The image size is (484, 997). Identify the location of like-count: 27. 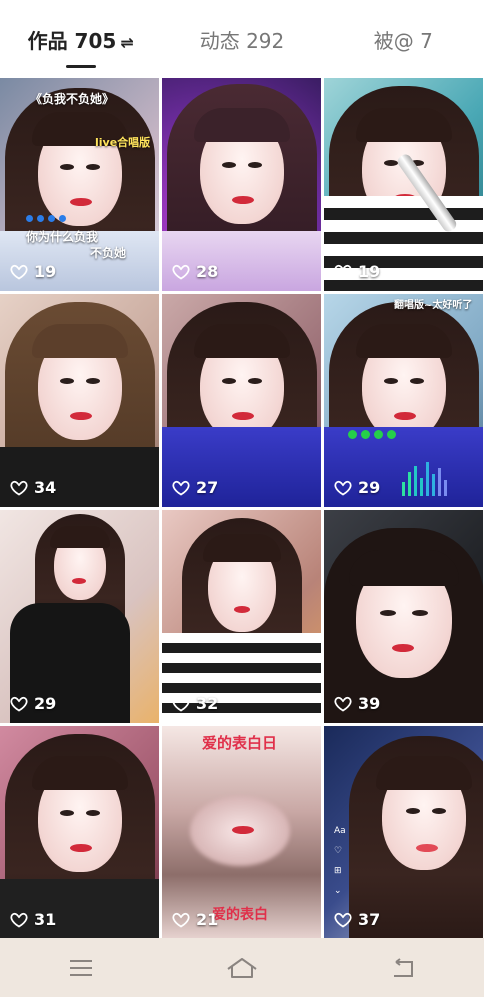
(195, 487).